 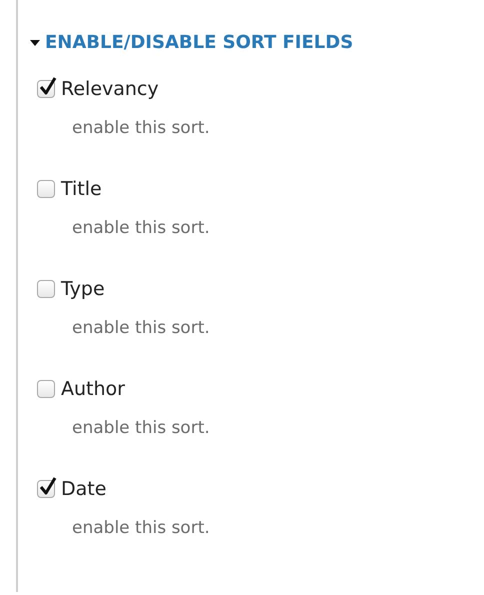 What do you see at coordinates (257, 489) in the screenshot?
I see `sort-checkbox: Date` at bounding box center [257, 489].